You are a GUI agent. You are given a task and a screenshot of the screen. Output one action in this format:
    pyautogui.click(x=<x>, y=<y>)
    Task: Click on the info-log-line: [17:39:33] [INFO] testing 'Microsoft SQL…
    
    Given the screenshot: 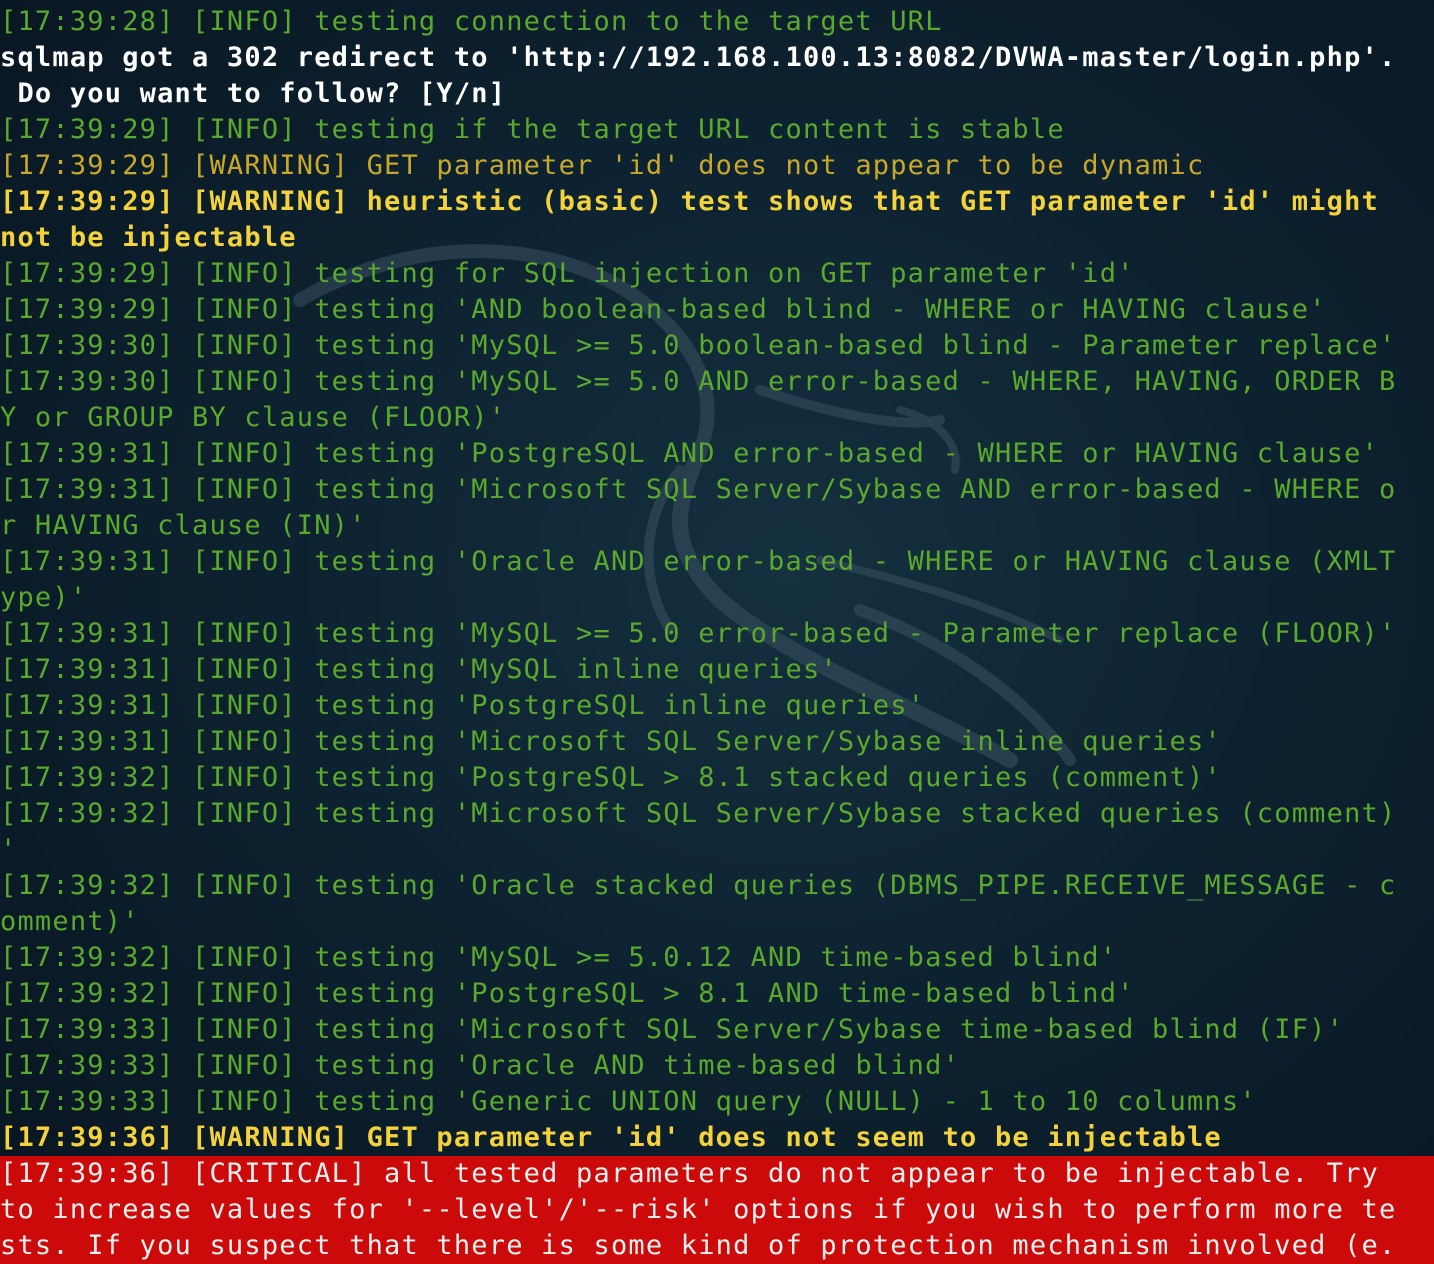 What is the action you would take?
    pyautogui.click(x=672, y=1029)
    